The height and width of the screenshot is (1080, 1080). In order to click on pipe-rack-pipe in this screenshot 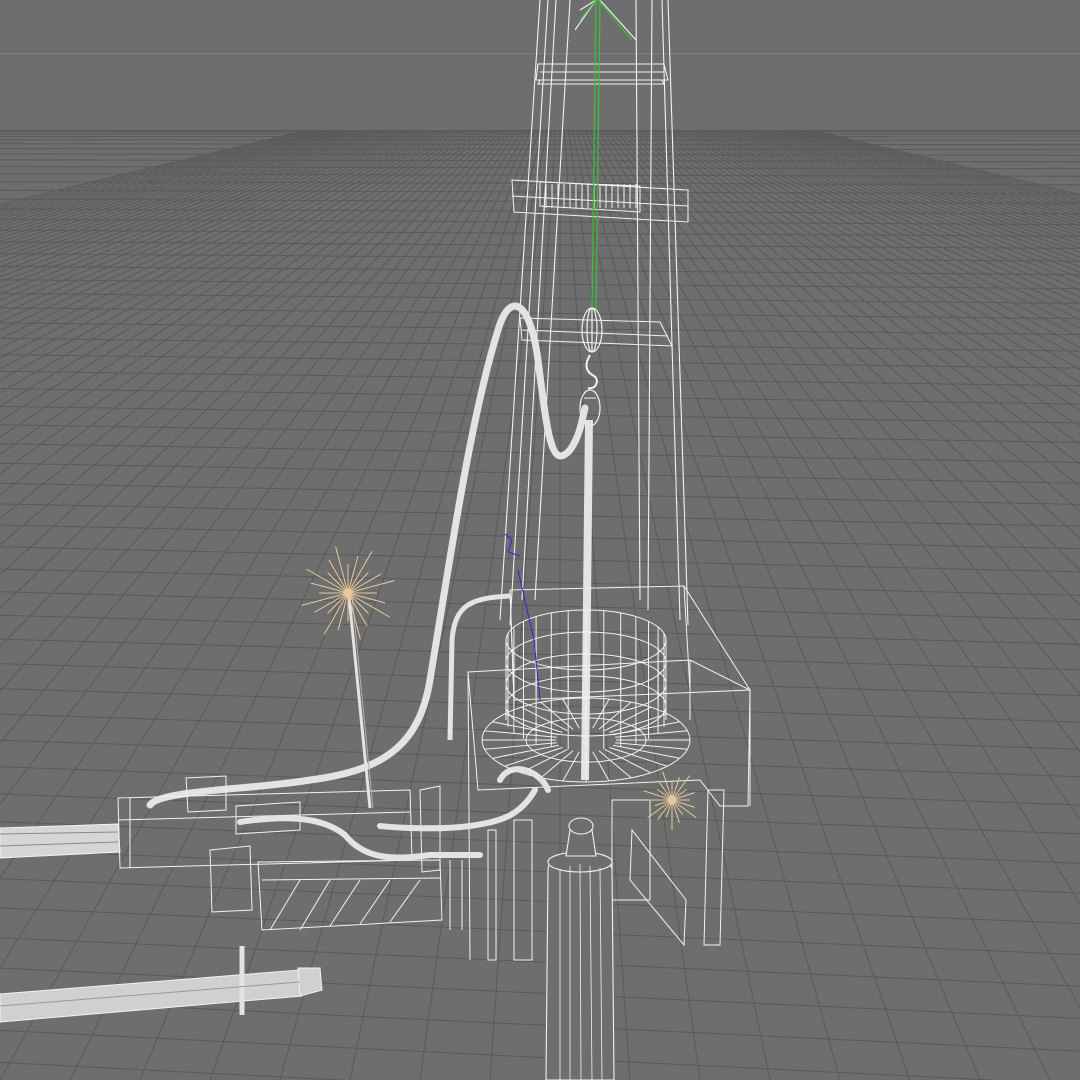, I will do `click(60, 841)`.